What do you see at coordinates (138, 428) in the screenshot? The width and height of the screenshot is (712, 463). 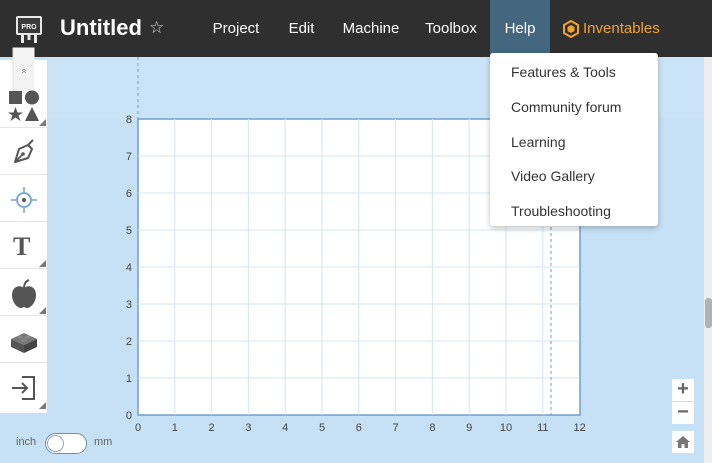 I see `x-axis-tick-label: 0` at bounding box center [138, 428].